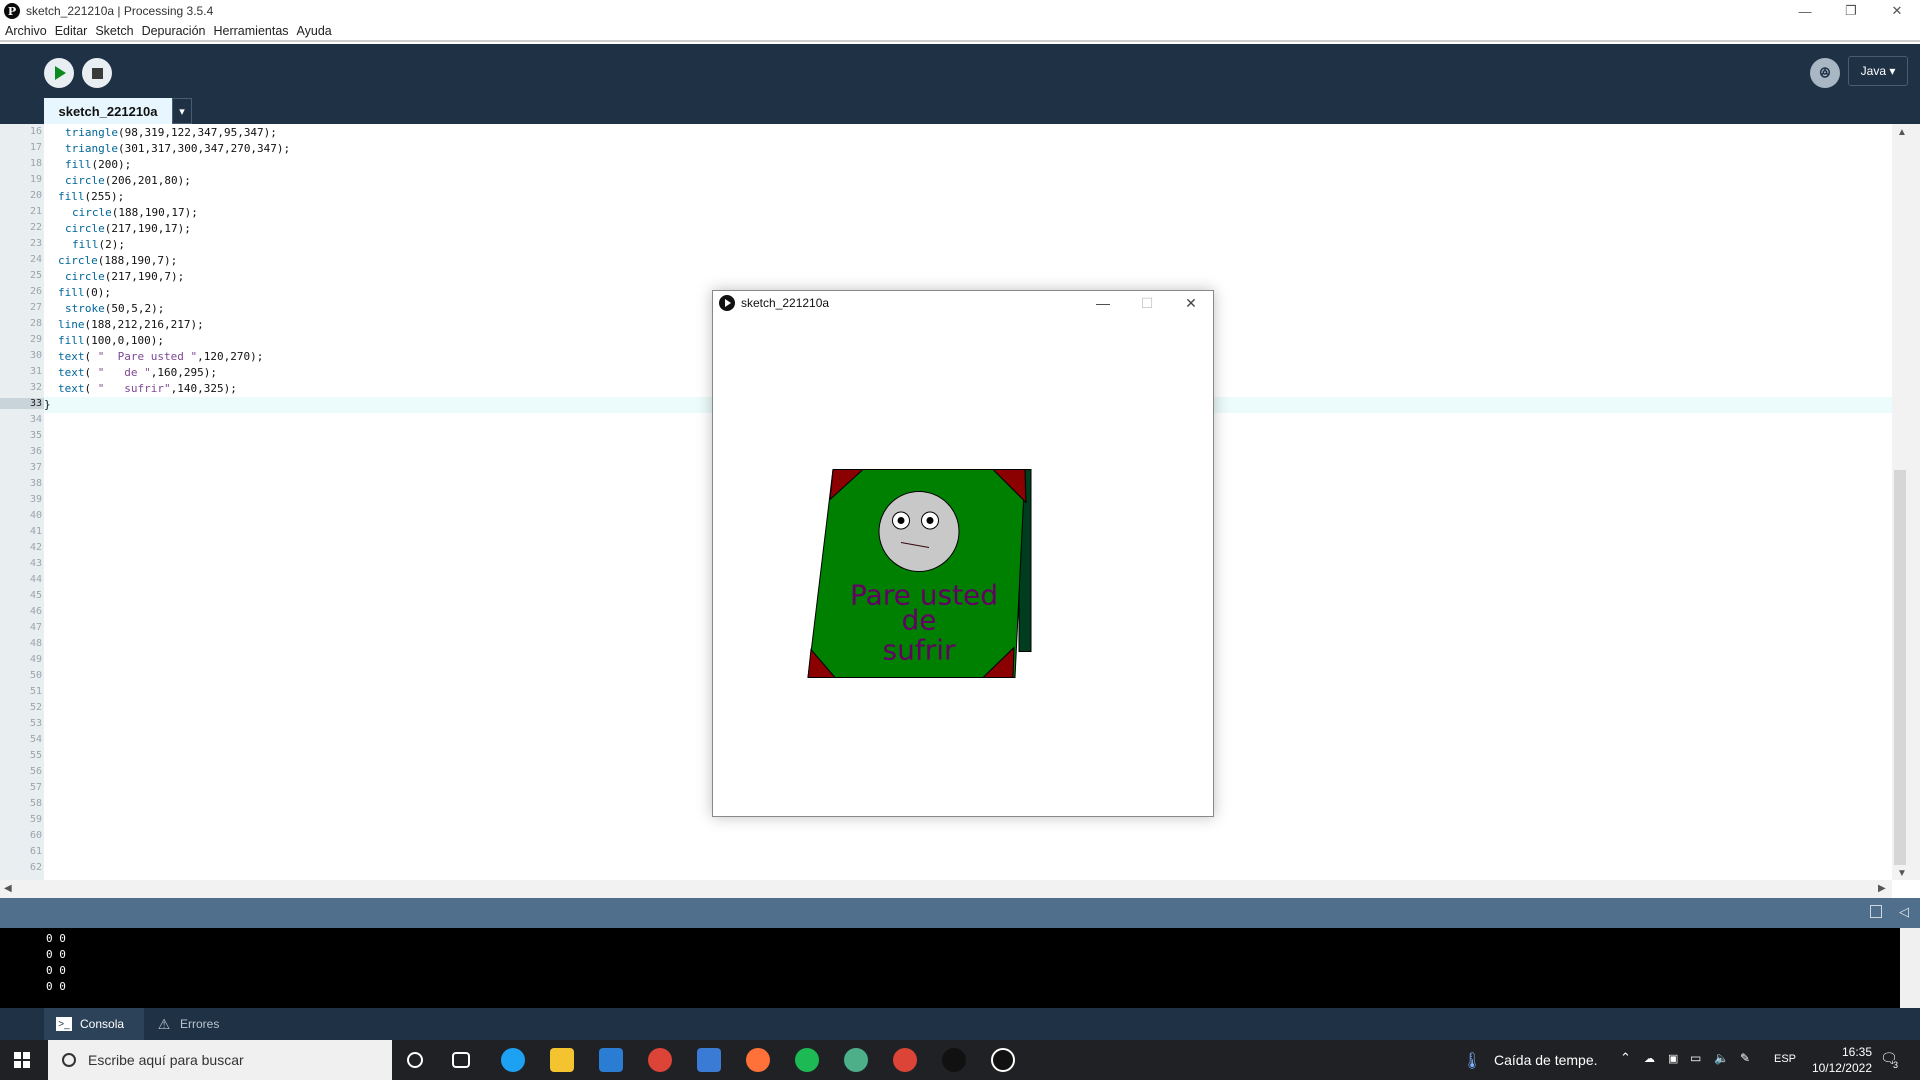  Describe the element at coordinates (35, 179) in the screenshot. I see `line-number: 19` at that location.